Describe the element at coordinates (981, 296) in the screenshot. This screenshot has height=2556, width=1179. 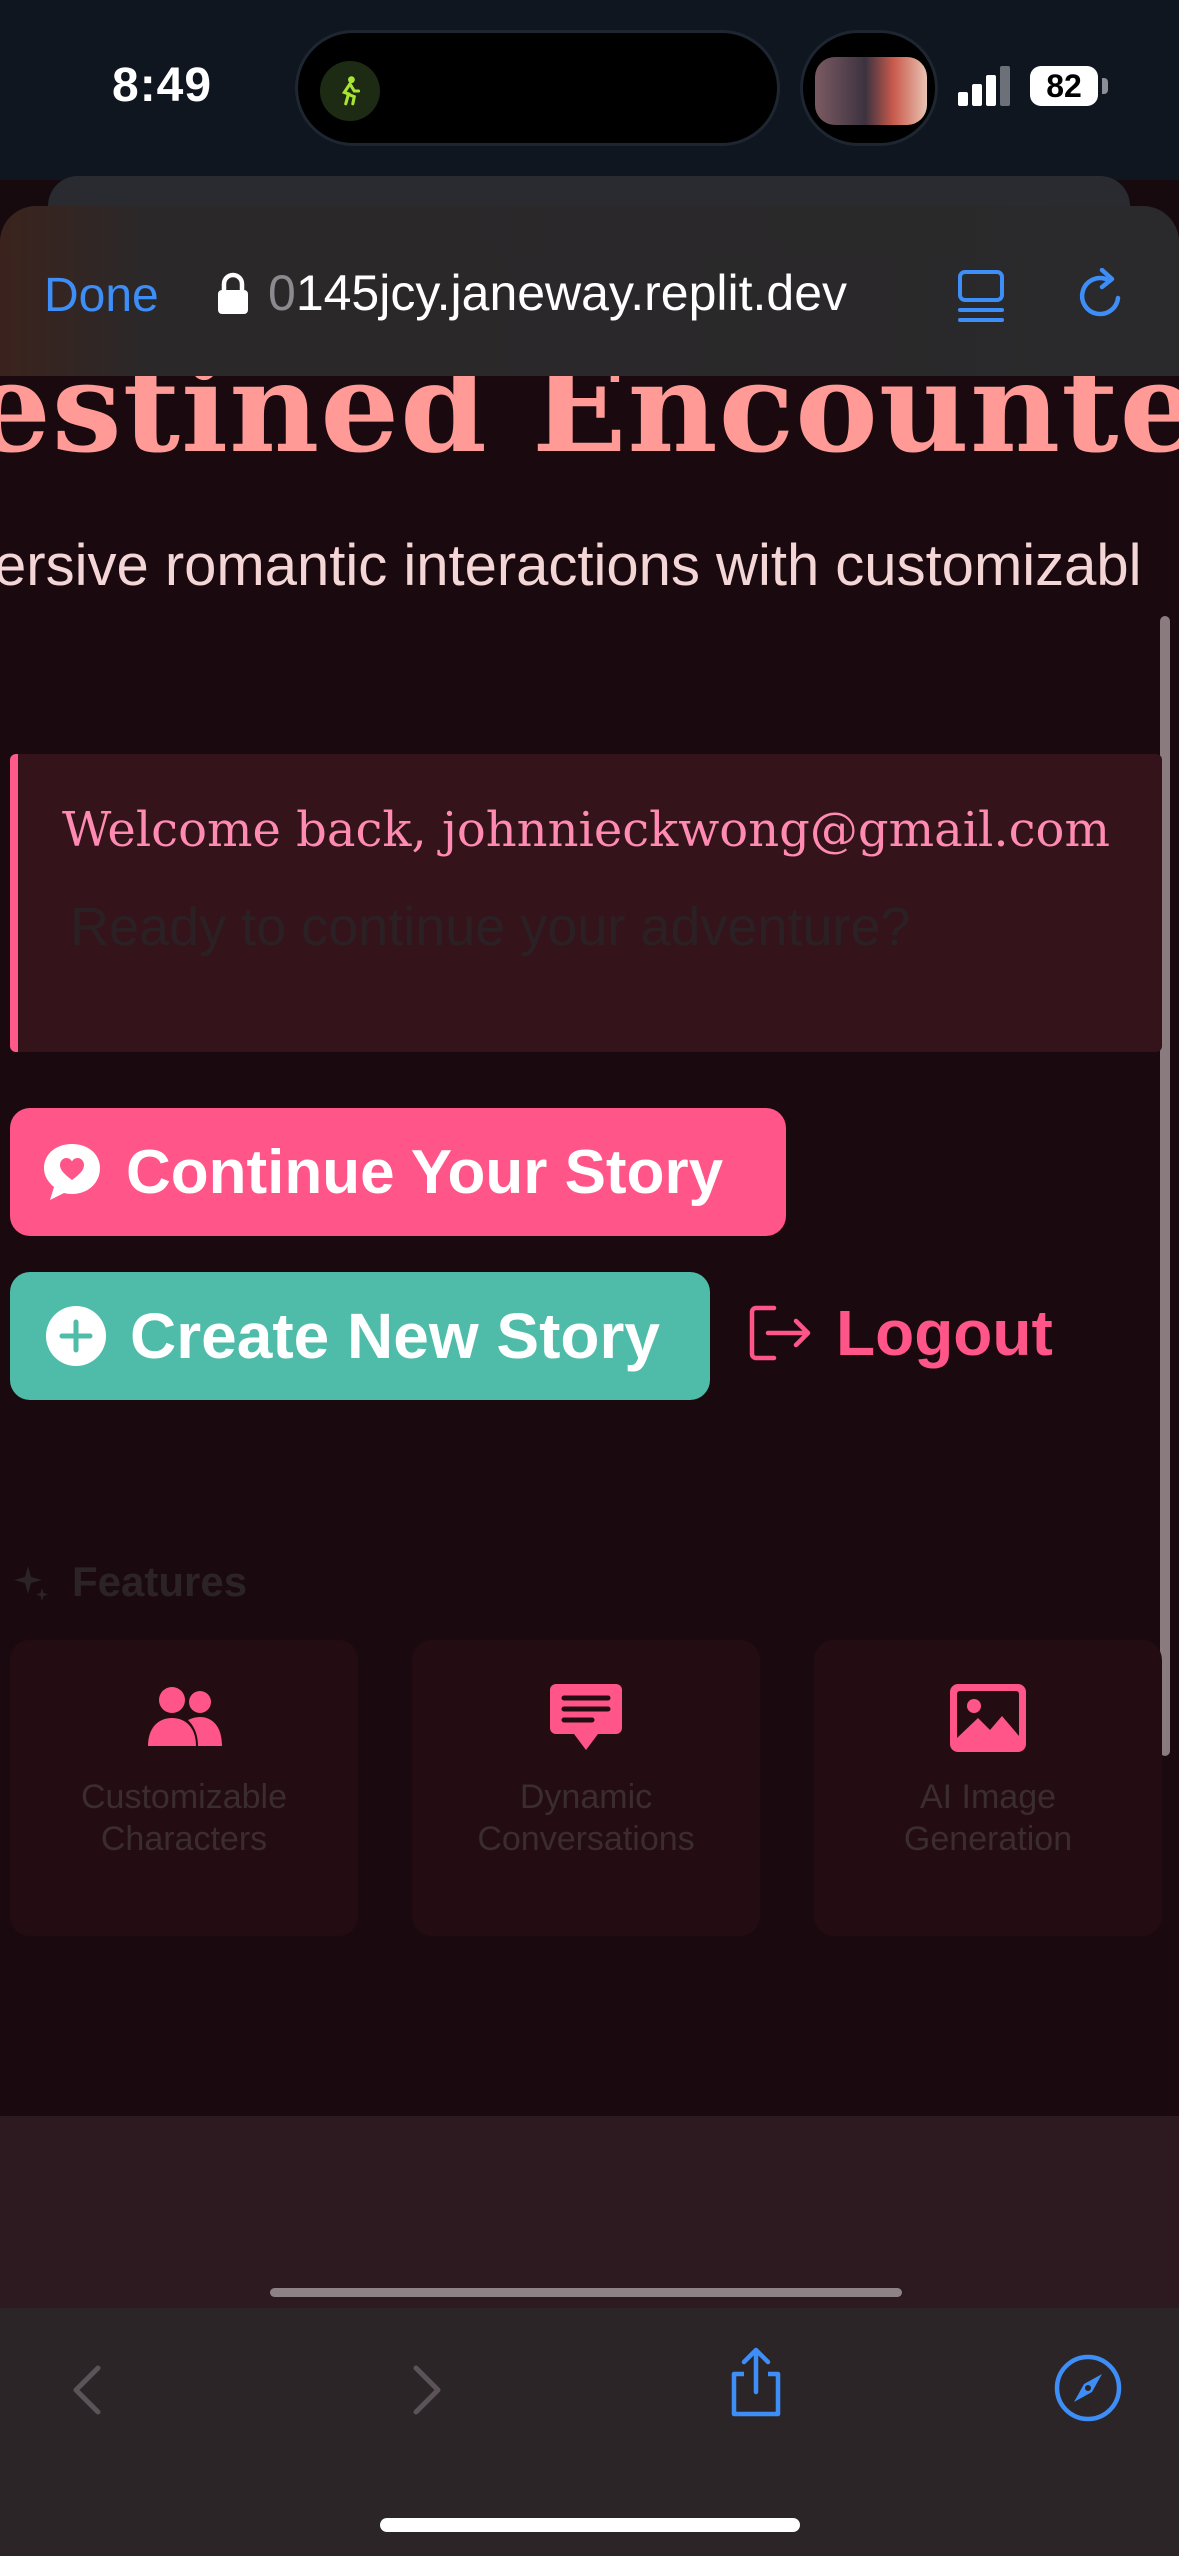
I see `reader-mode-icon` at that location.